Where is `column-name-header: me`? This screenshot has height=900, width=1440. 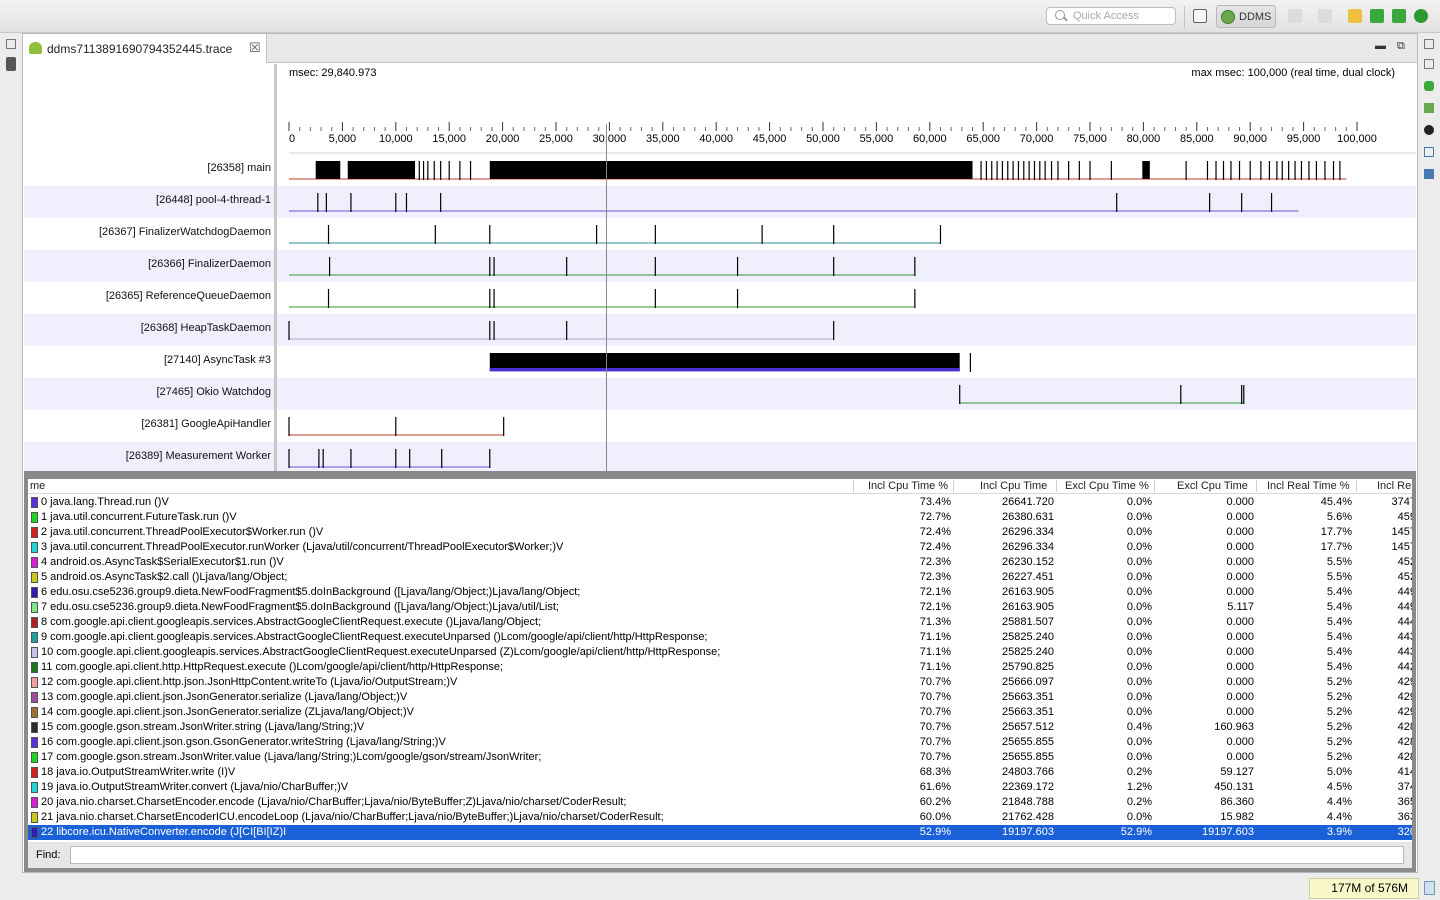 column-name-header: me is located at coordinates (37, 486).